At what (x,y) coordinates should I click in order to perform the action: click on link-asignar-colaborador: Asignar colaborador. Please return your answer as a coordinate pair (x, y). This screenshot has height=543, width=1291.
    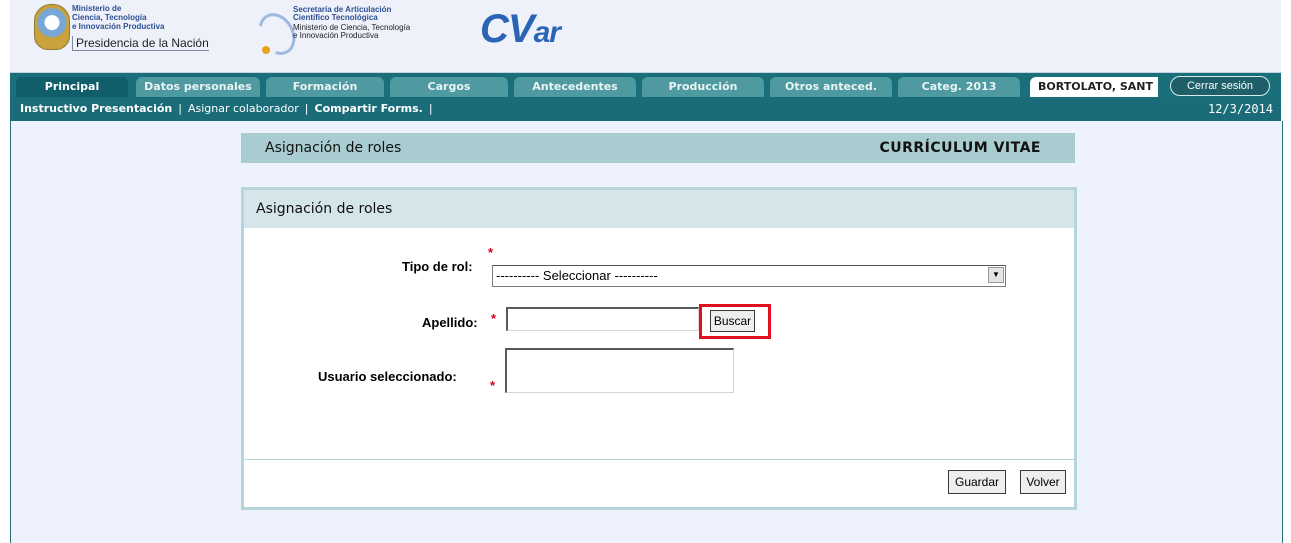
    Looking at the image, I should click on (243, 108).